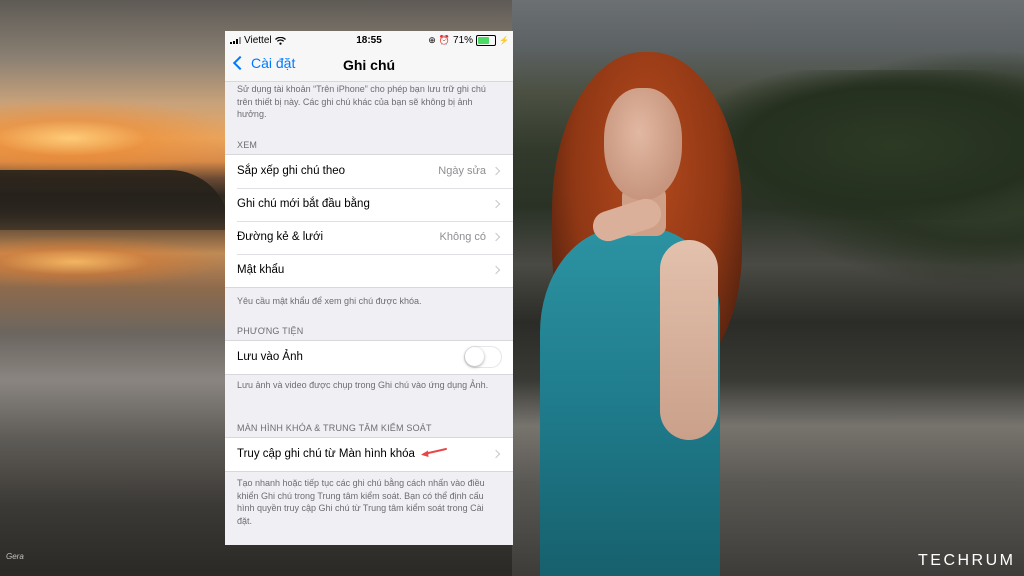  I want to click on background-trees, so click(862, 145).